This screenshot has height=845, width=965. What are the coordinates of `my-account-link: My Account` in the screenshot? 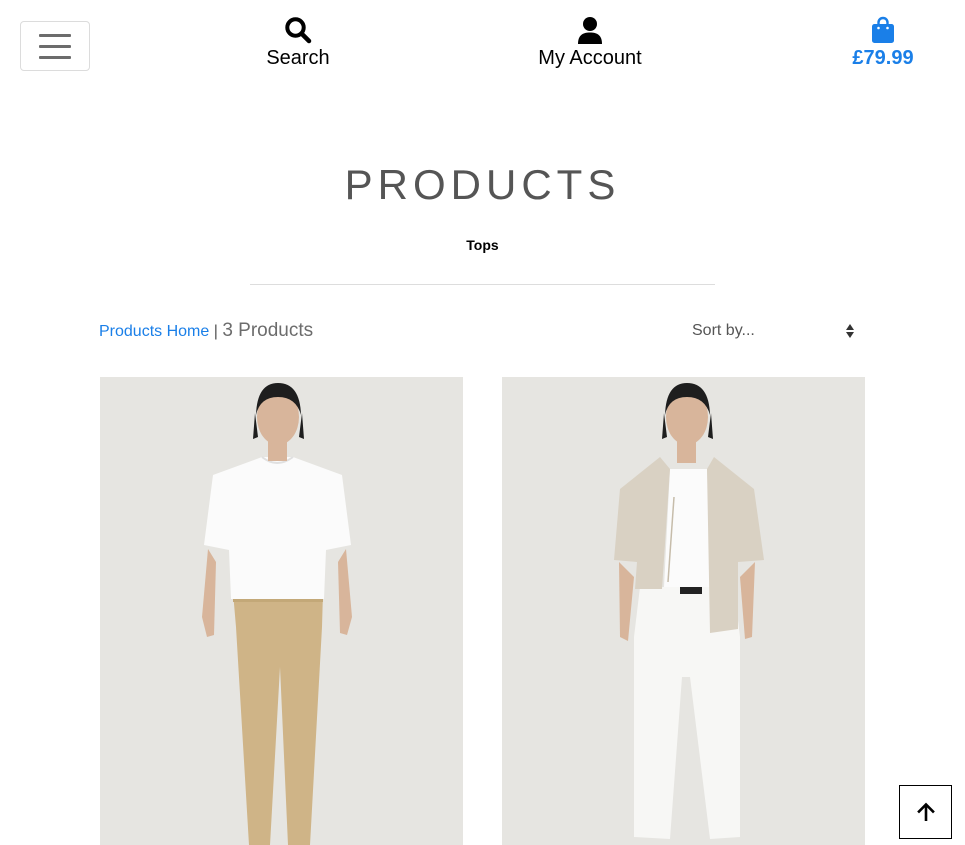 It's located at (590, 43).